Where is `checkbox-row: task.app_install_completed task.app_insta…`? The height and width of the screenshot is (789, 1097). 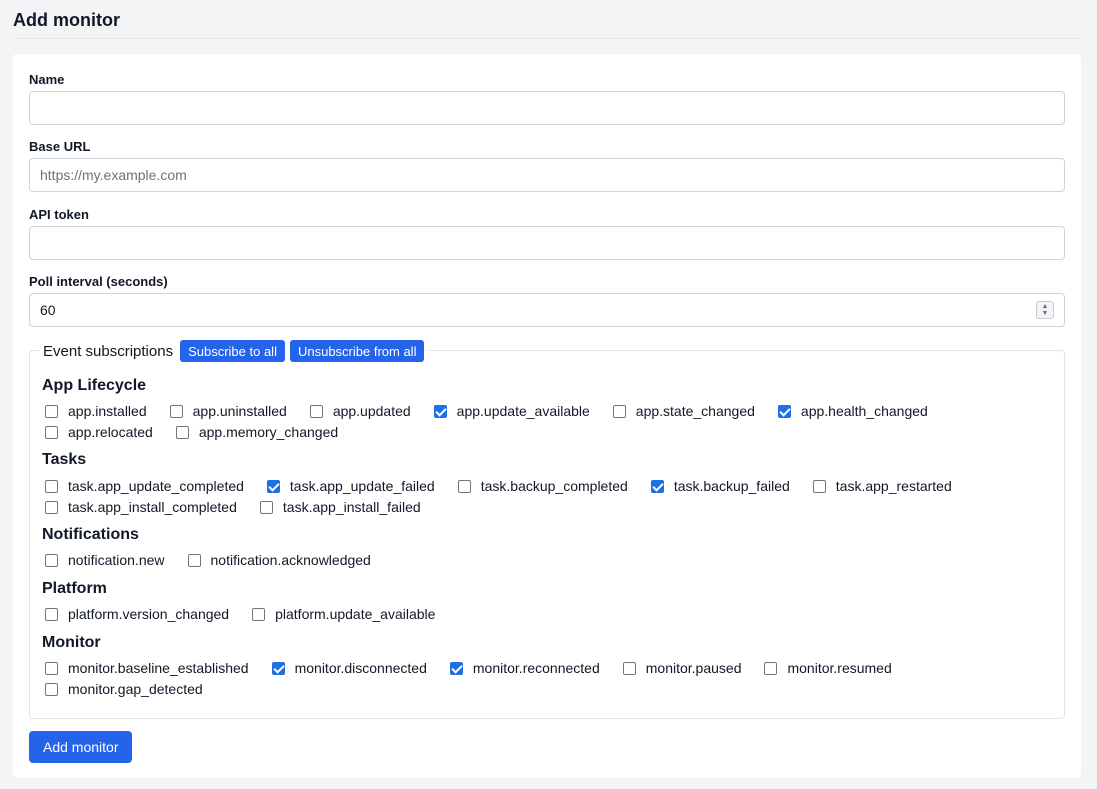
checkbox-row: task.app_install_completed task.app_insta… is located at coordinates (244, 507).